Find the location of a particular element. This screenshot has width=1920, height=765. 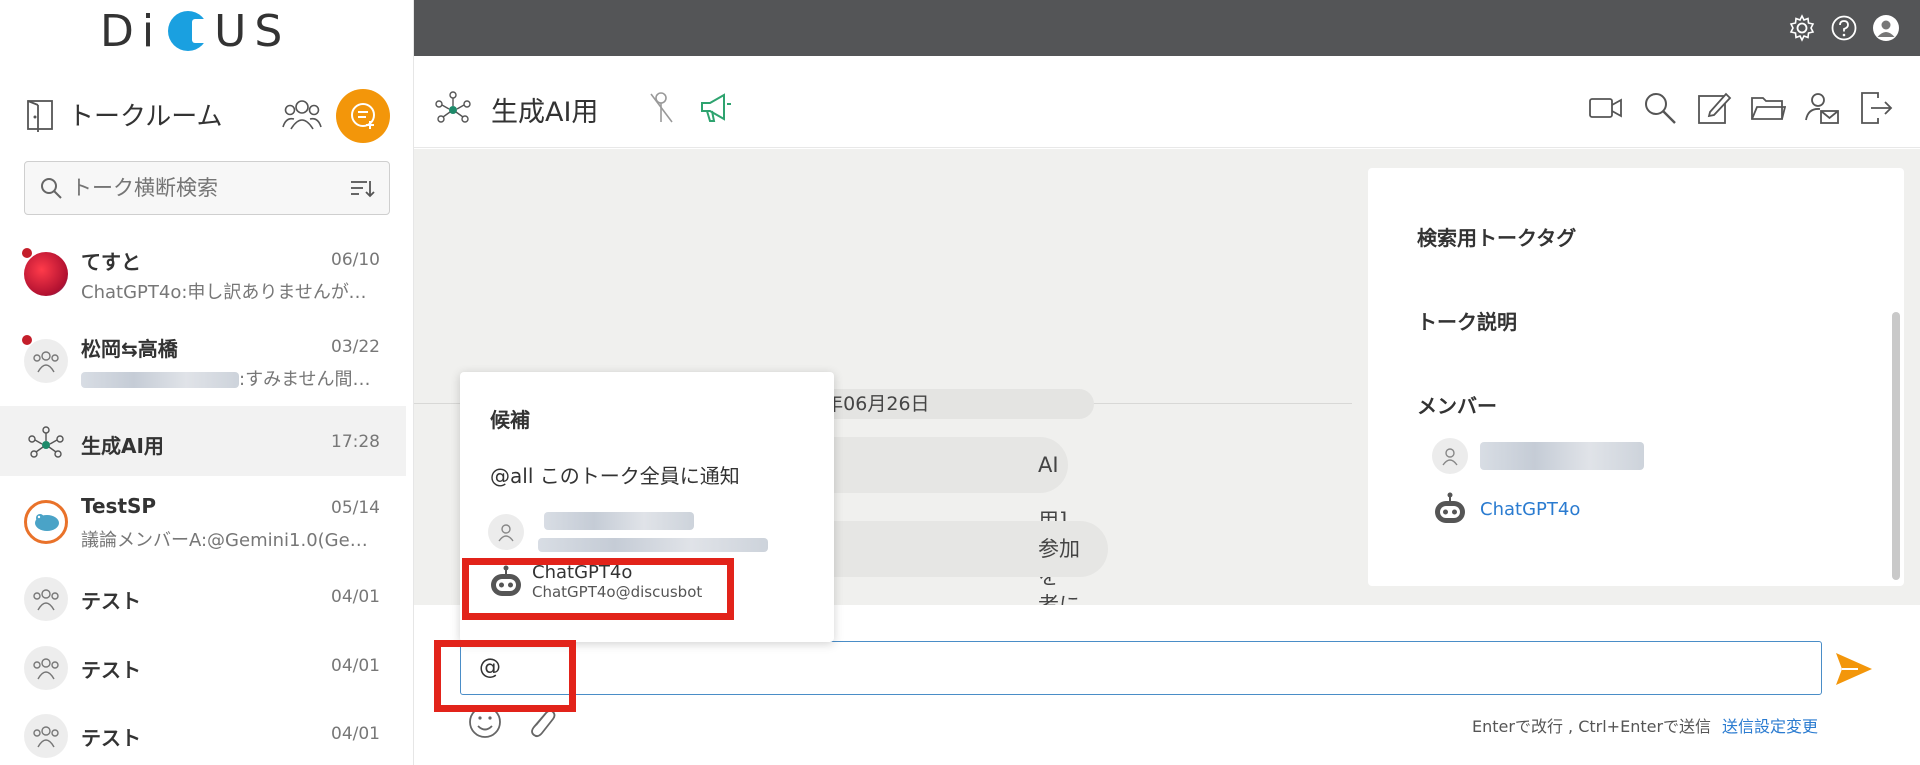

talk-date: 17:28 is located at coordinates (355, 442).